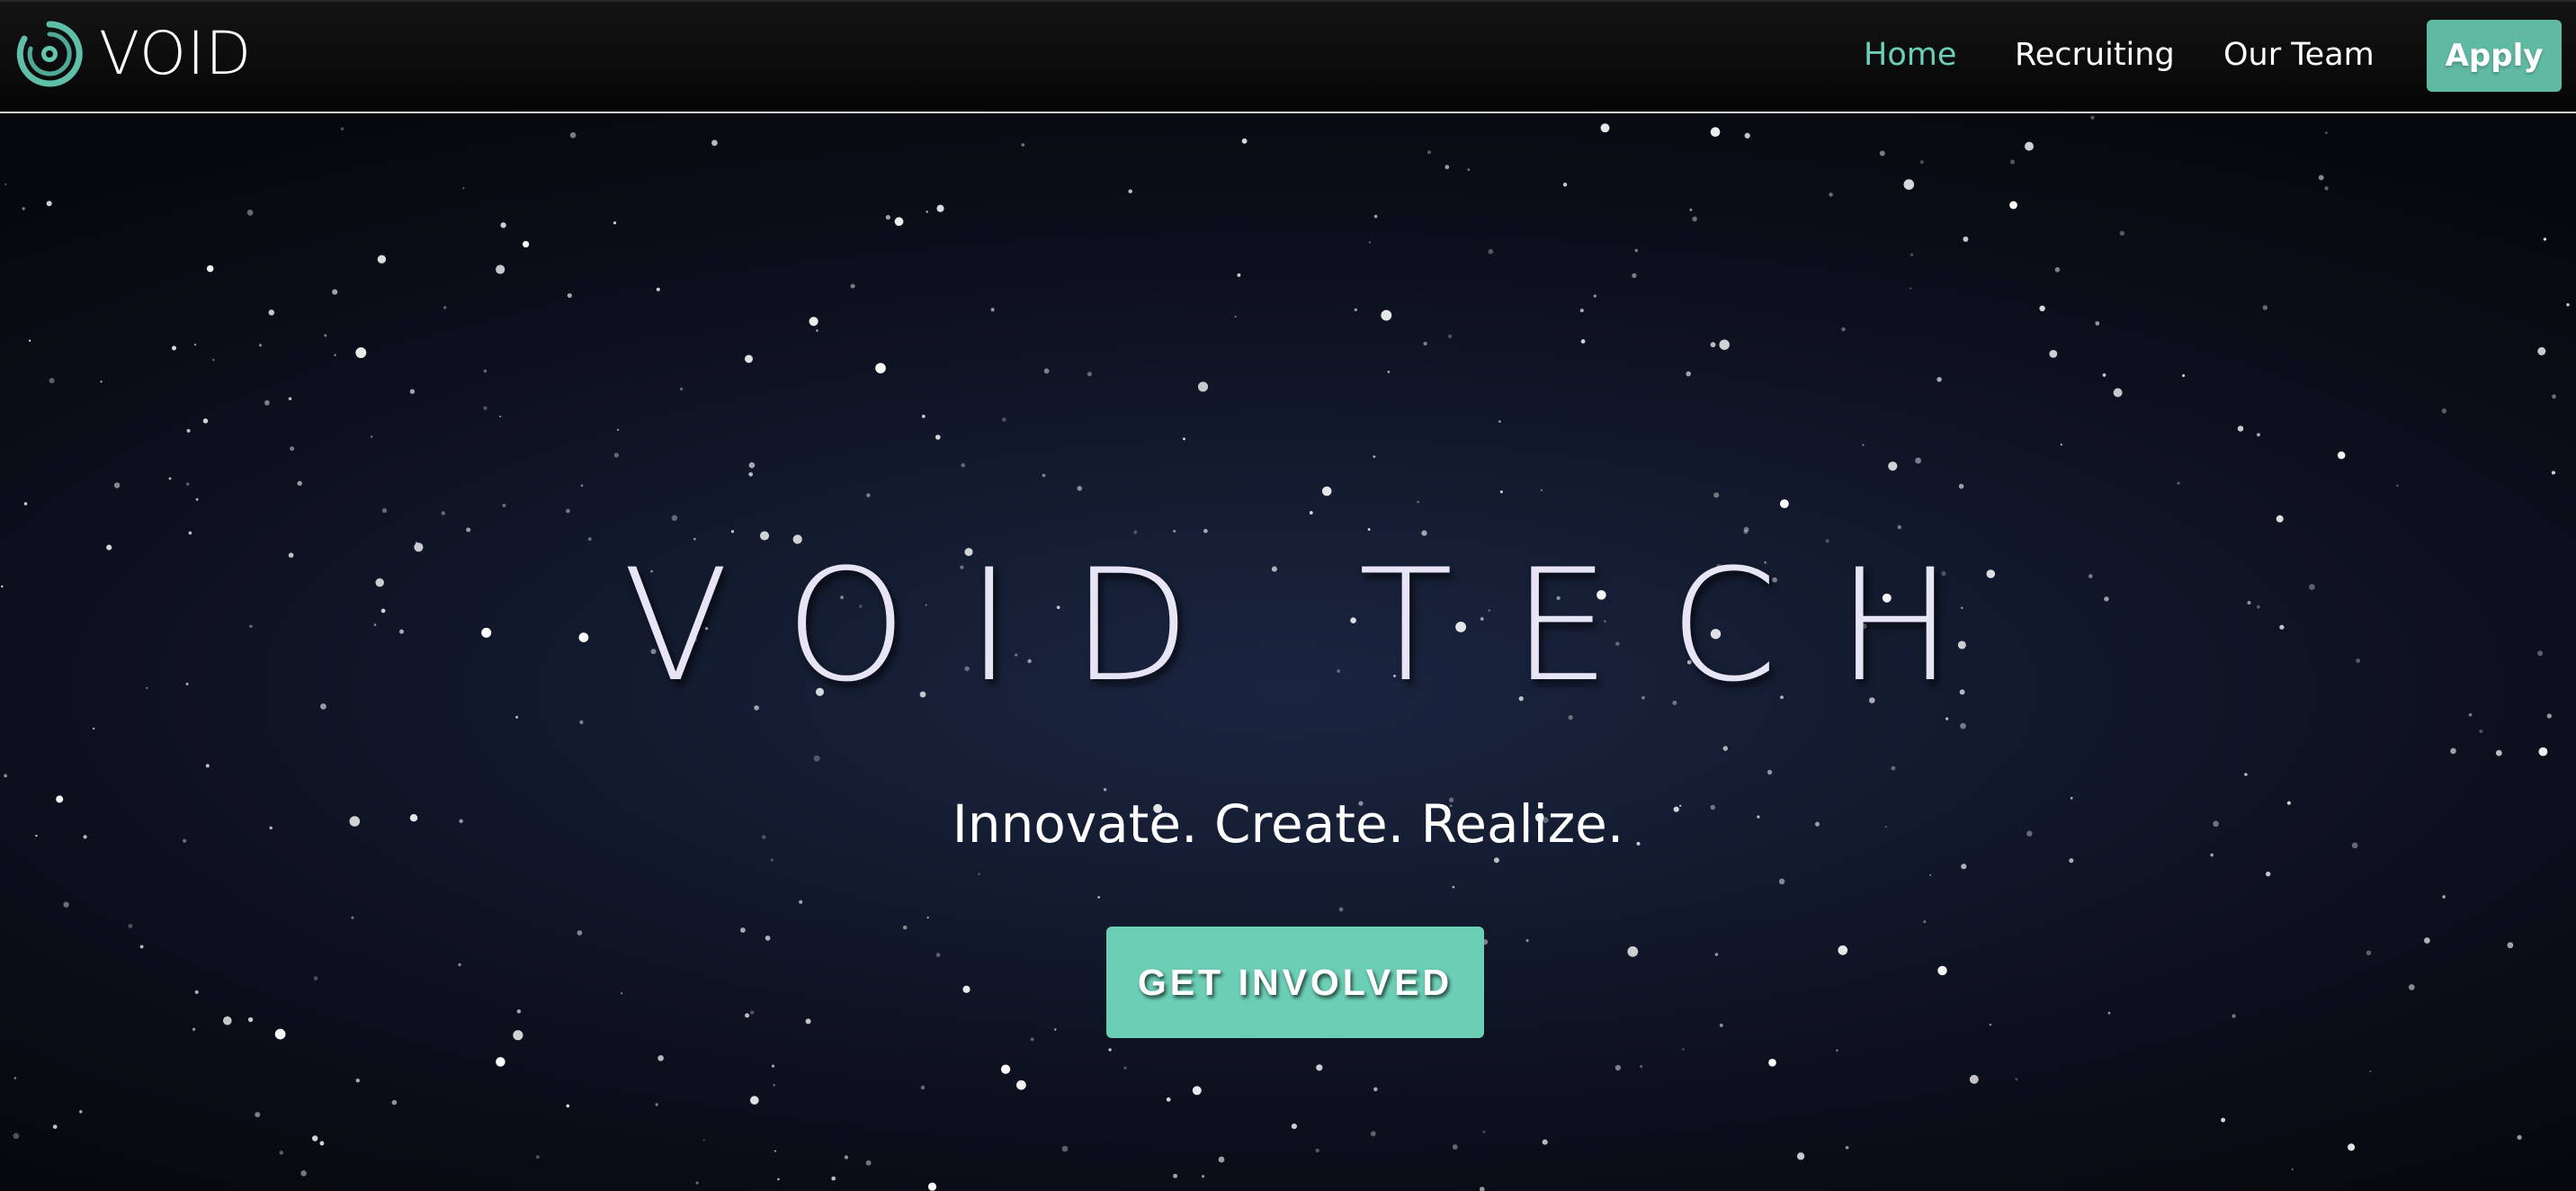  I want to click on apply-button: Apply, so click(2494, 56).